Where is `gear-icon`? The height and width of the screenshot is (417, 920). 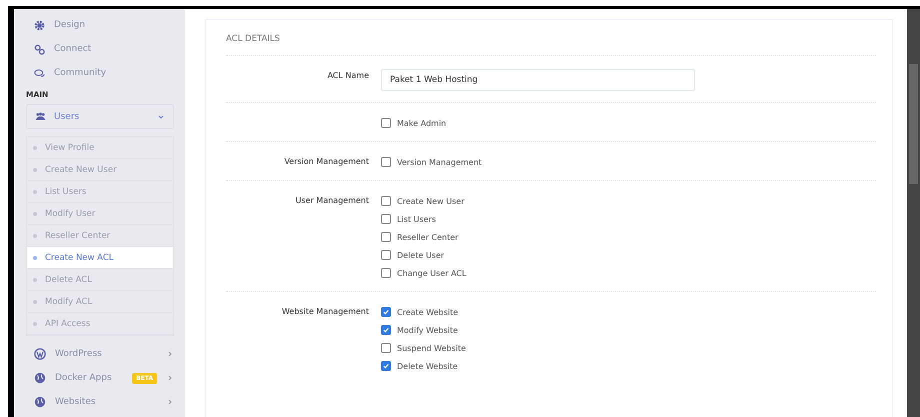 gear-icon is located at coordinates (39, 25).